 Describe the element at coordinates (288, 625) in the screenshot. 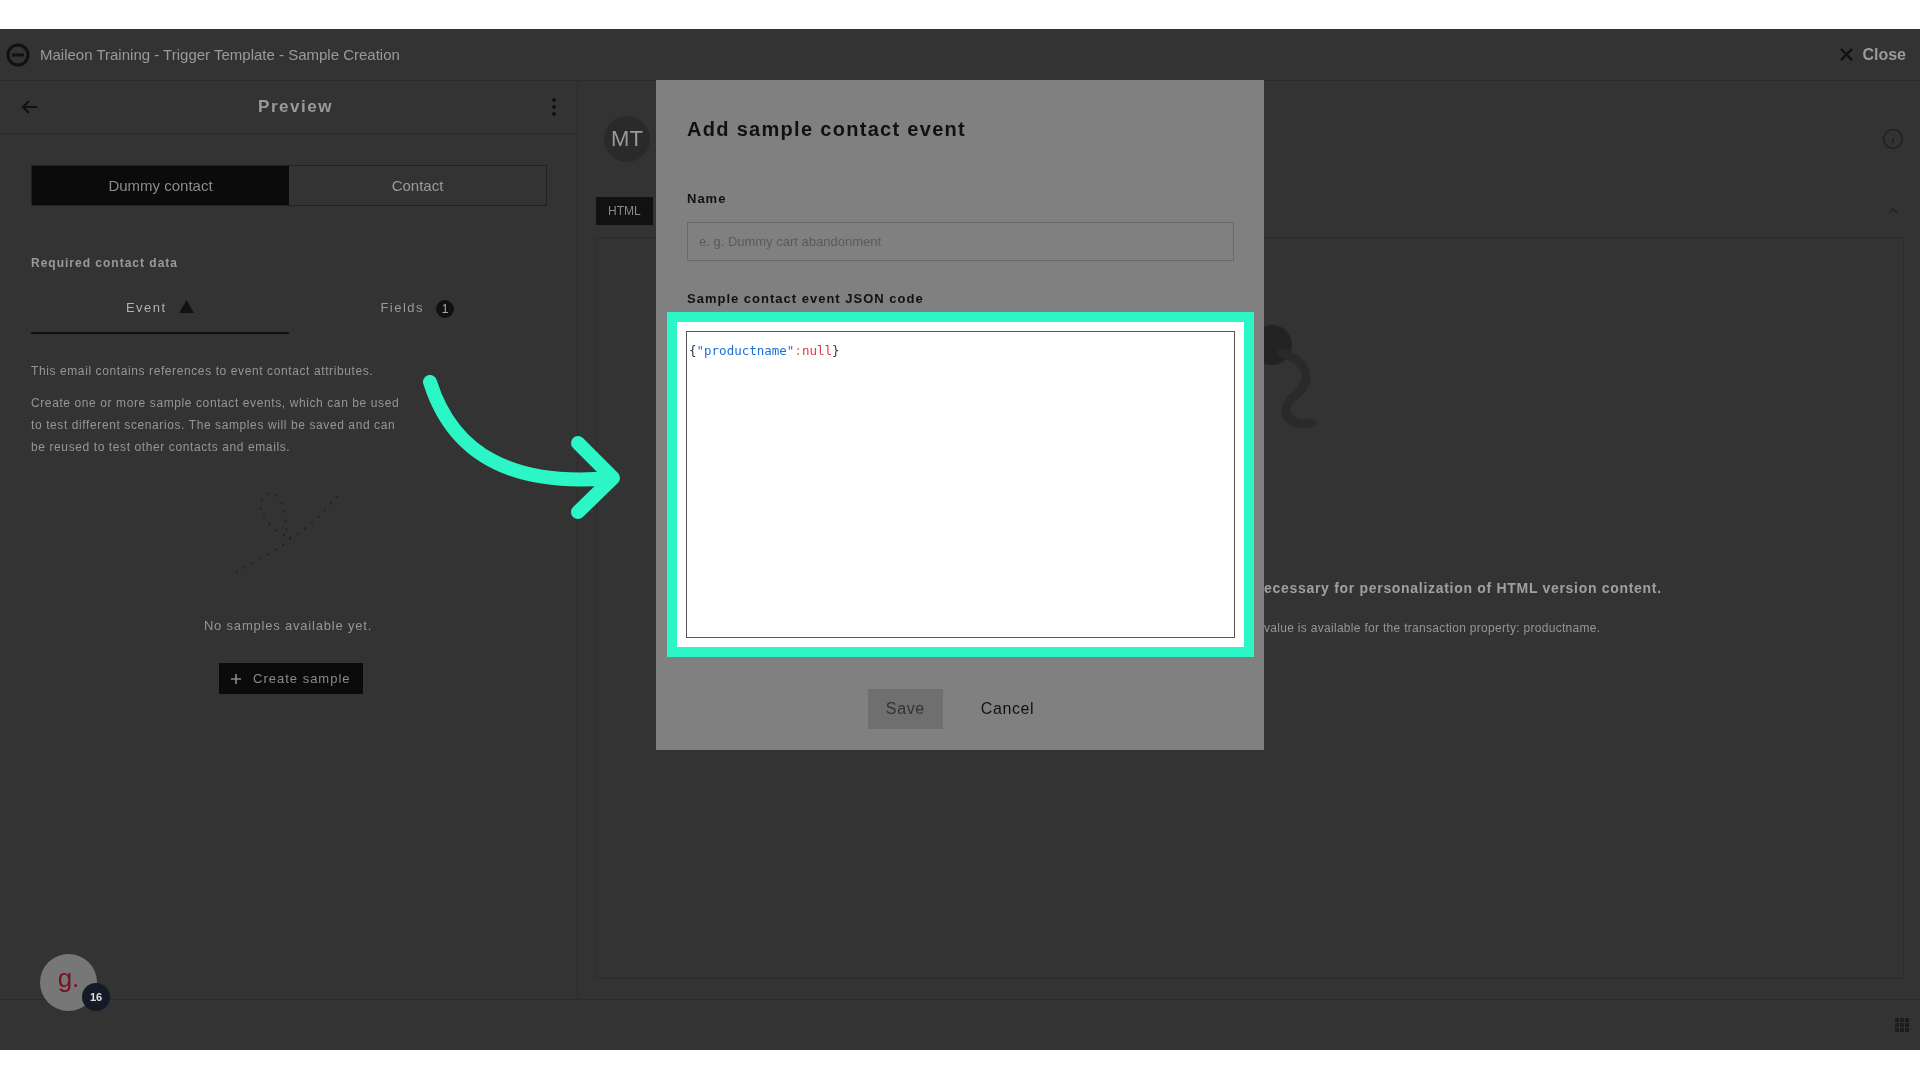

I see `empty-state-text: No samples available yet.` at that location.